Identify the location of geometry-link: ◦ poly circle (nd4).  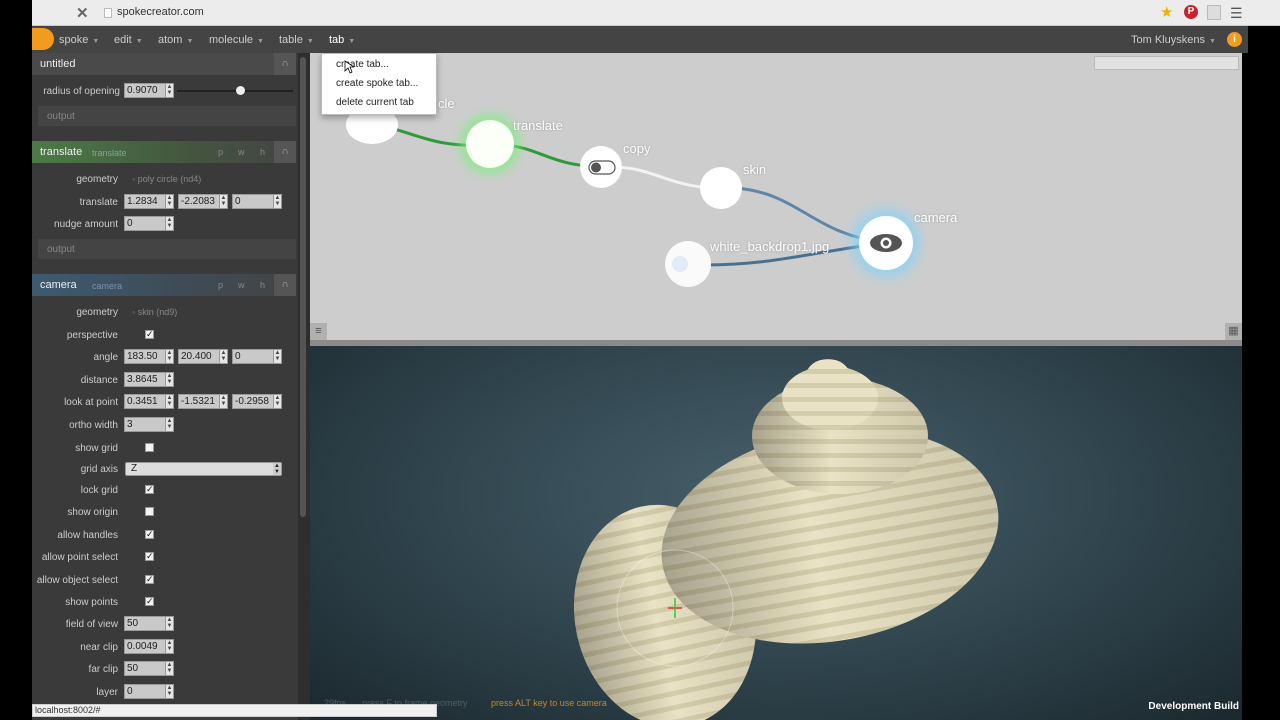
(166, 179).